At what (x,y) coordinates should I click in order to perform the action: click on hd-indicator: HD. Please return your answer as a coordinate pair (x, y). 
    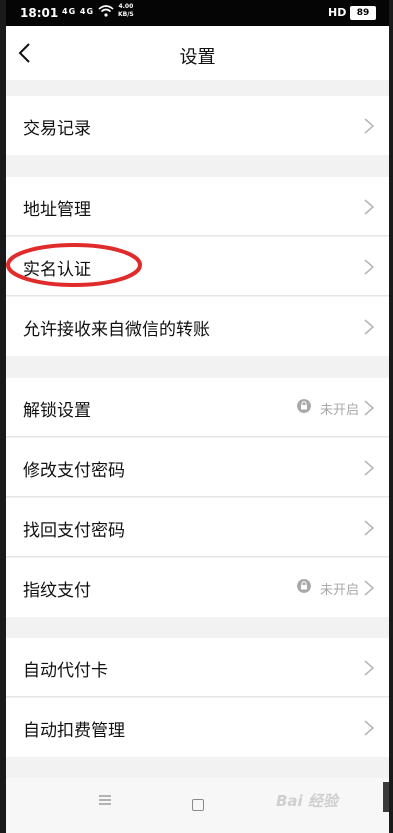
    Looking at the image, I should click on (337, 12).